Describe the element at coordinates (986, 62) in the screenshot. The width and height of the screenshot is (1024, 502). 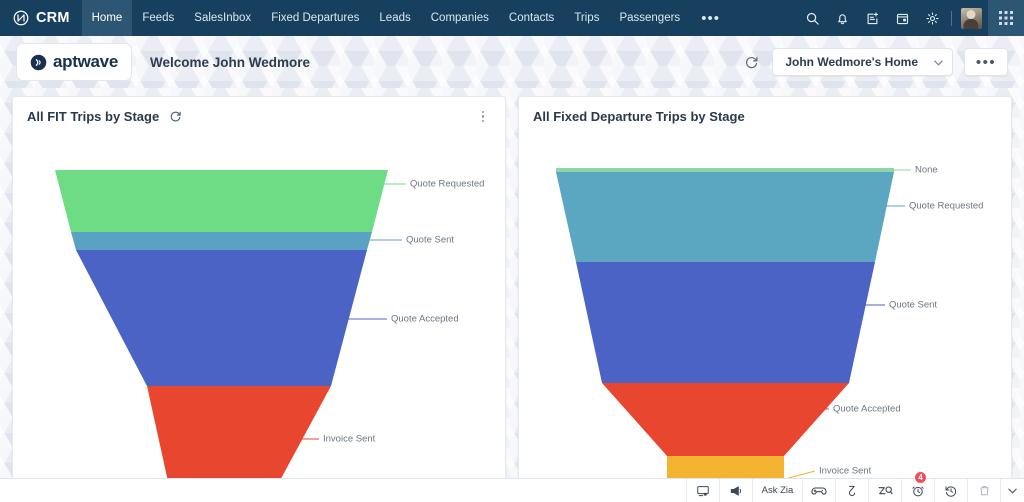
I see `dashboard-more-options-button: •••` at that location.